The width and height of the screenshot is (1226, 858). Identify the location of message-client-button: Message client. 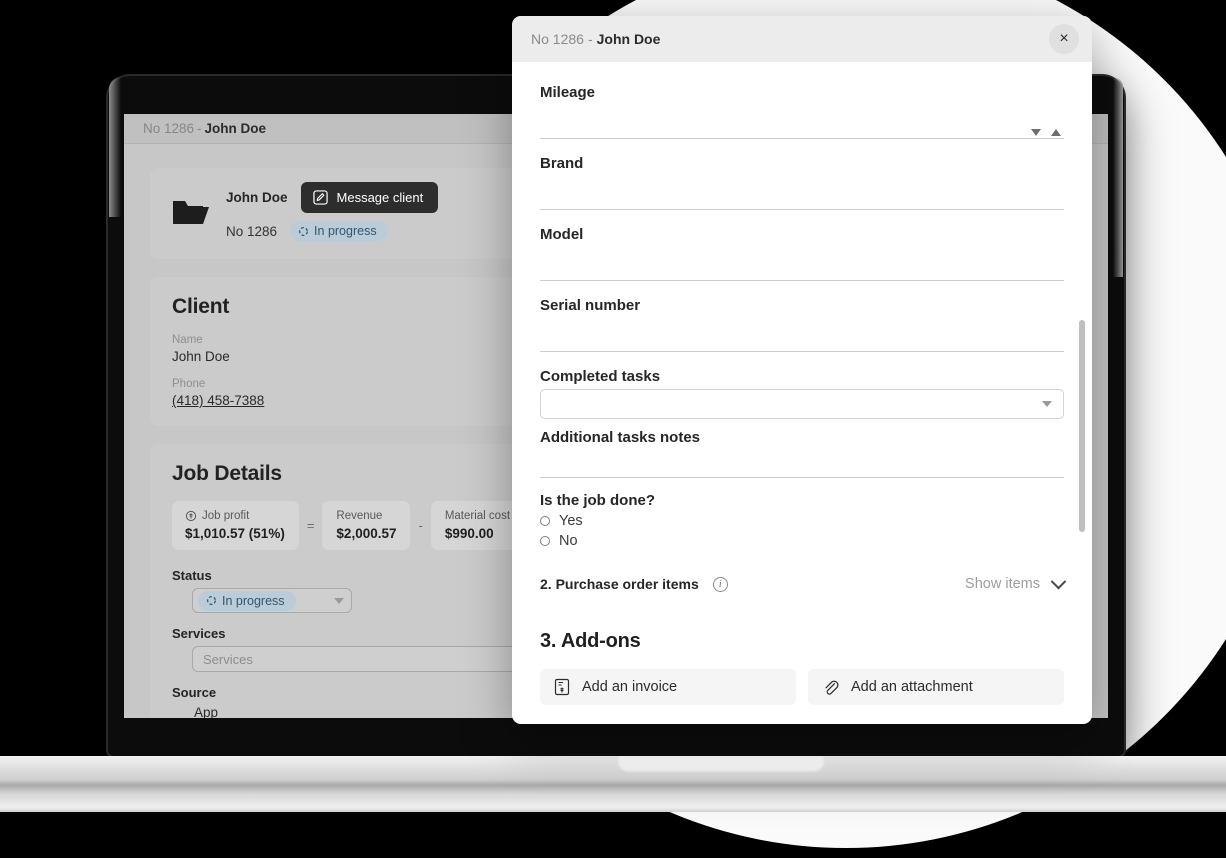
(369, 197).